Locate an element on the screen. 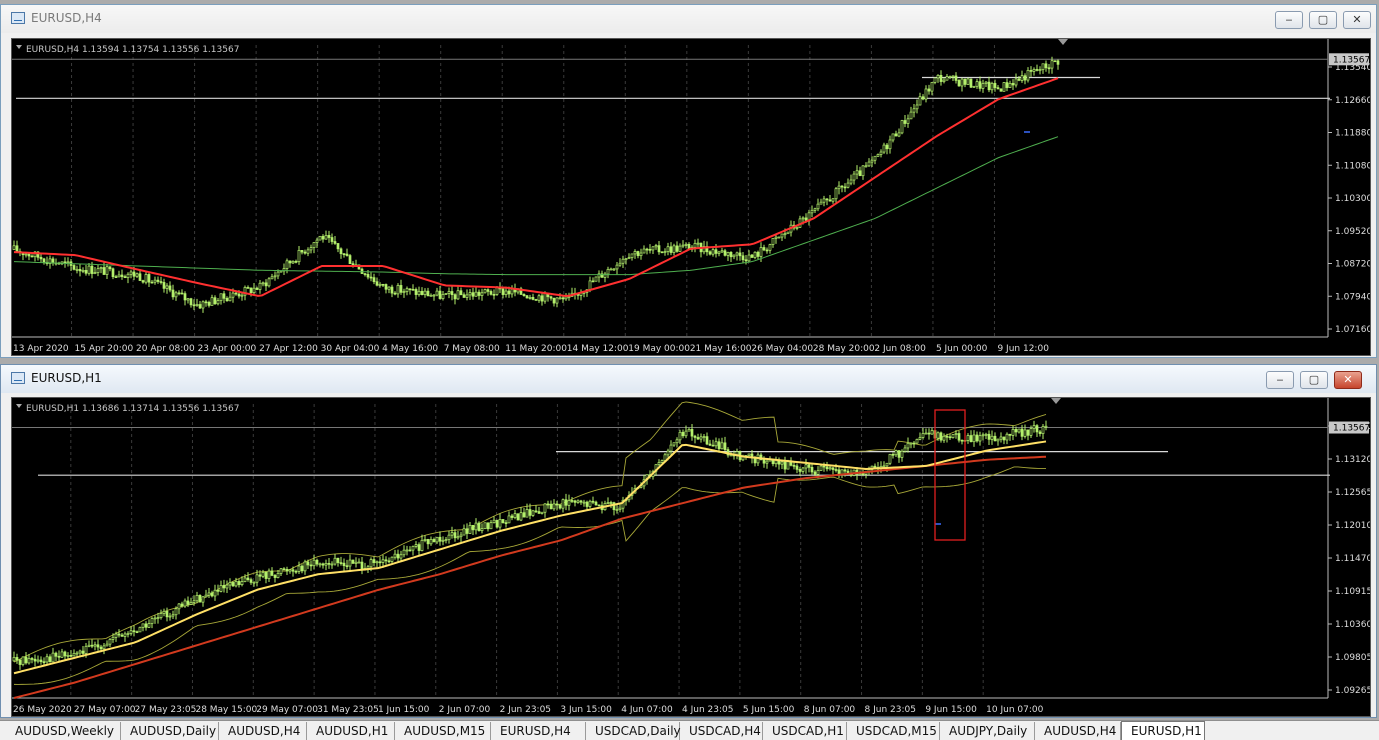 The image size is (1379, 740). tab-usdcad-m15: USDCAD,M15 is located at coordinates (893, 731).